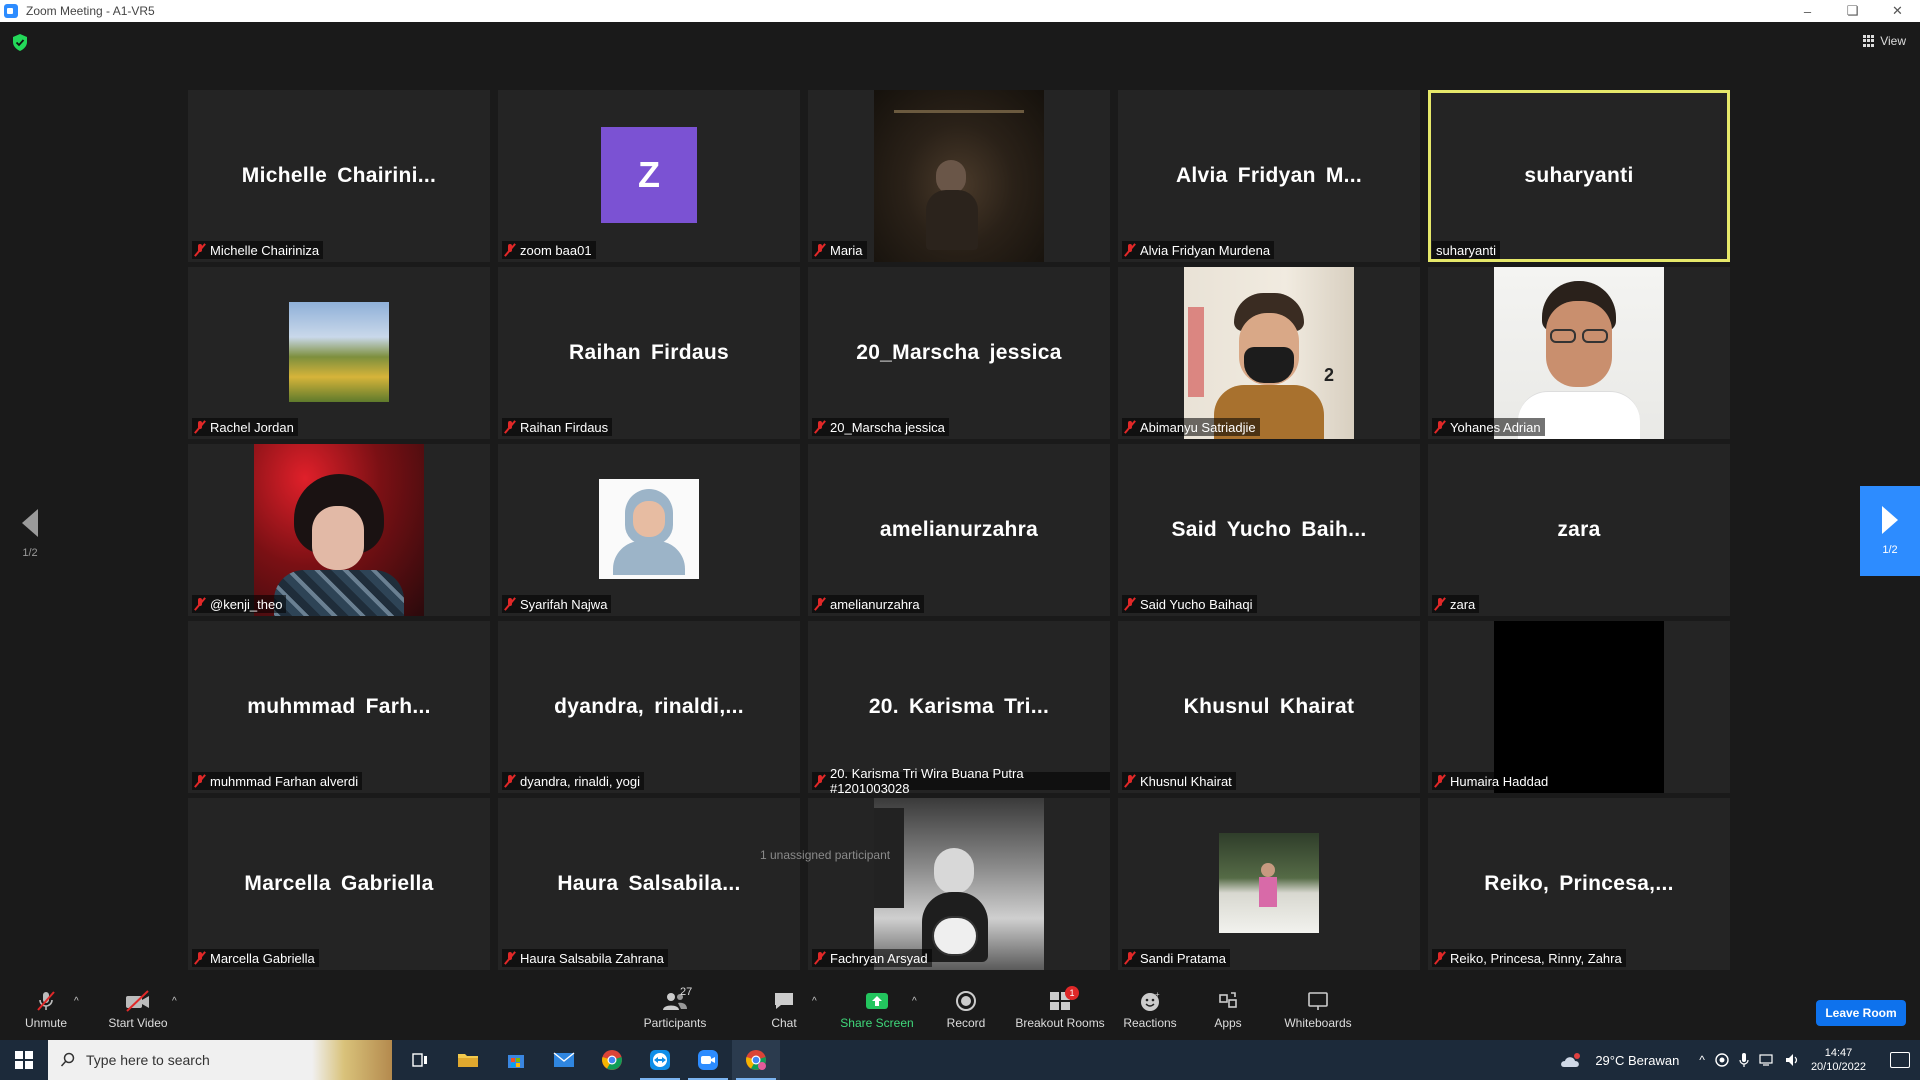  Describe the element at coordinates (1579, 707) in the screenshot. I see `participant-tile: Humaira Haddad` at that location.